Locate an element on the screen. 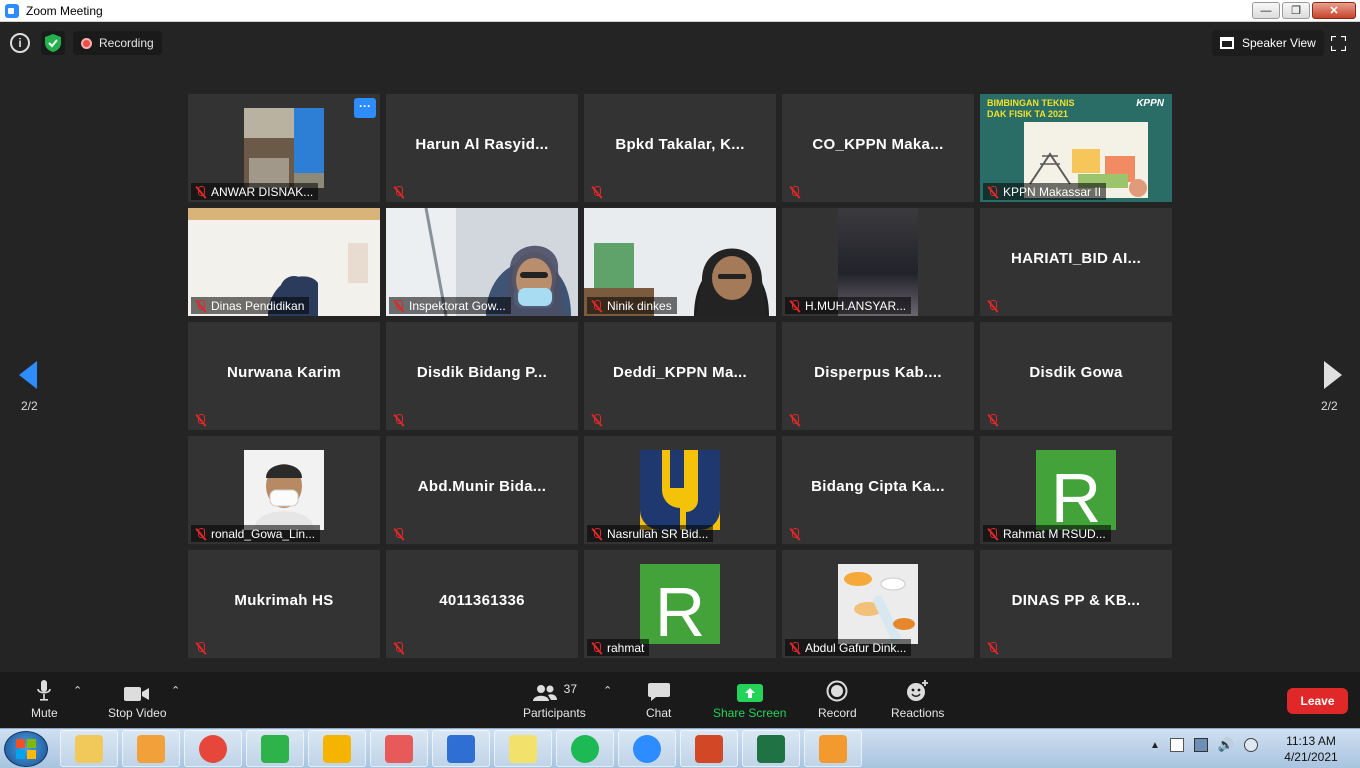 This screenshot has height=768, width=1360. minimize-button: — is located at coordinates (1266, 10).